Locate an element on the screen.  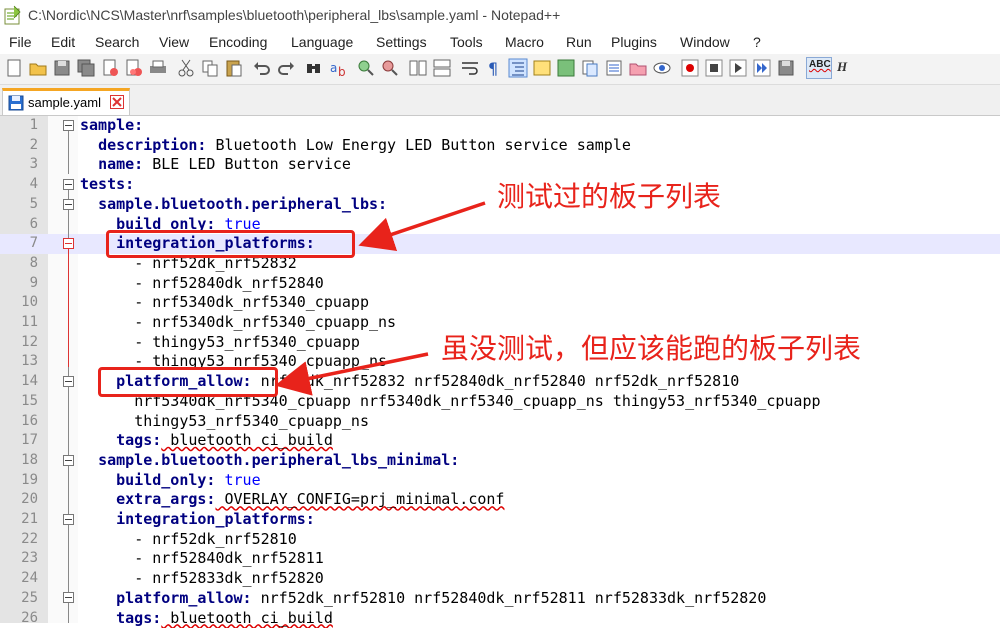
arrow-untested is located at coordinates (360, 368).